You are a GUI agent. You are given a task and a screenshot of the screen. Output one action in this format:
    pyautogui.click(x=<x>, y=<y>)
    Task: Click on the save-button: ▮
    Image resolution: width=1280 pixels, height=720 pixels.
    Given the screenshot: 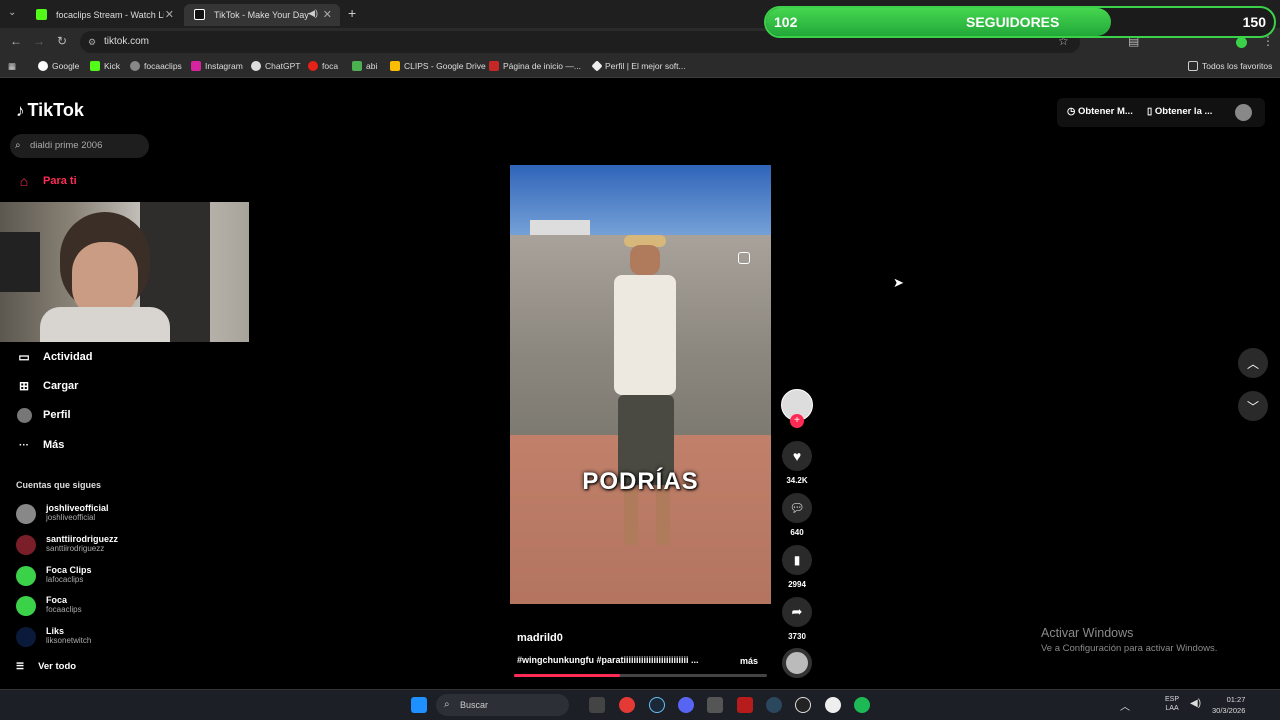 What is the action you would take?
    pyautogui.click(x=797, y=560)
    